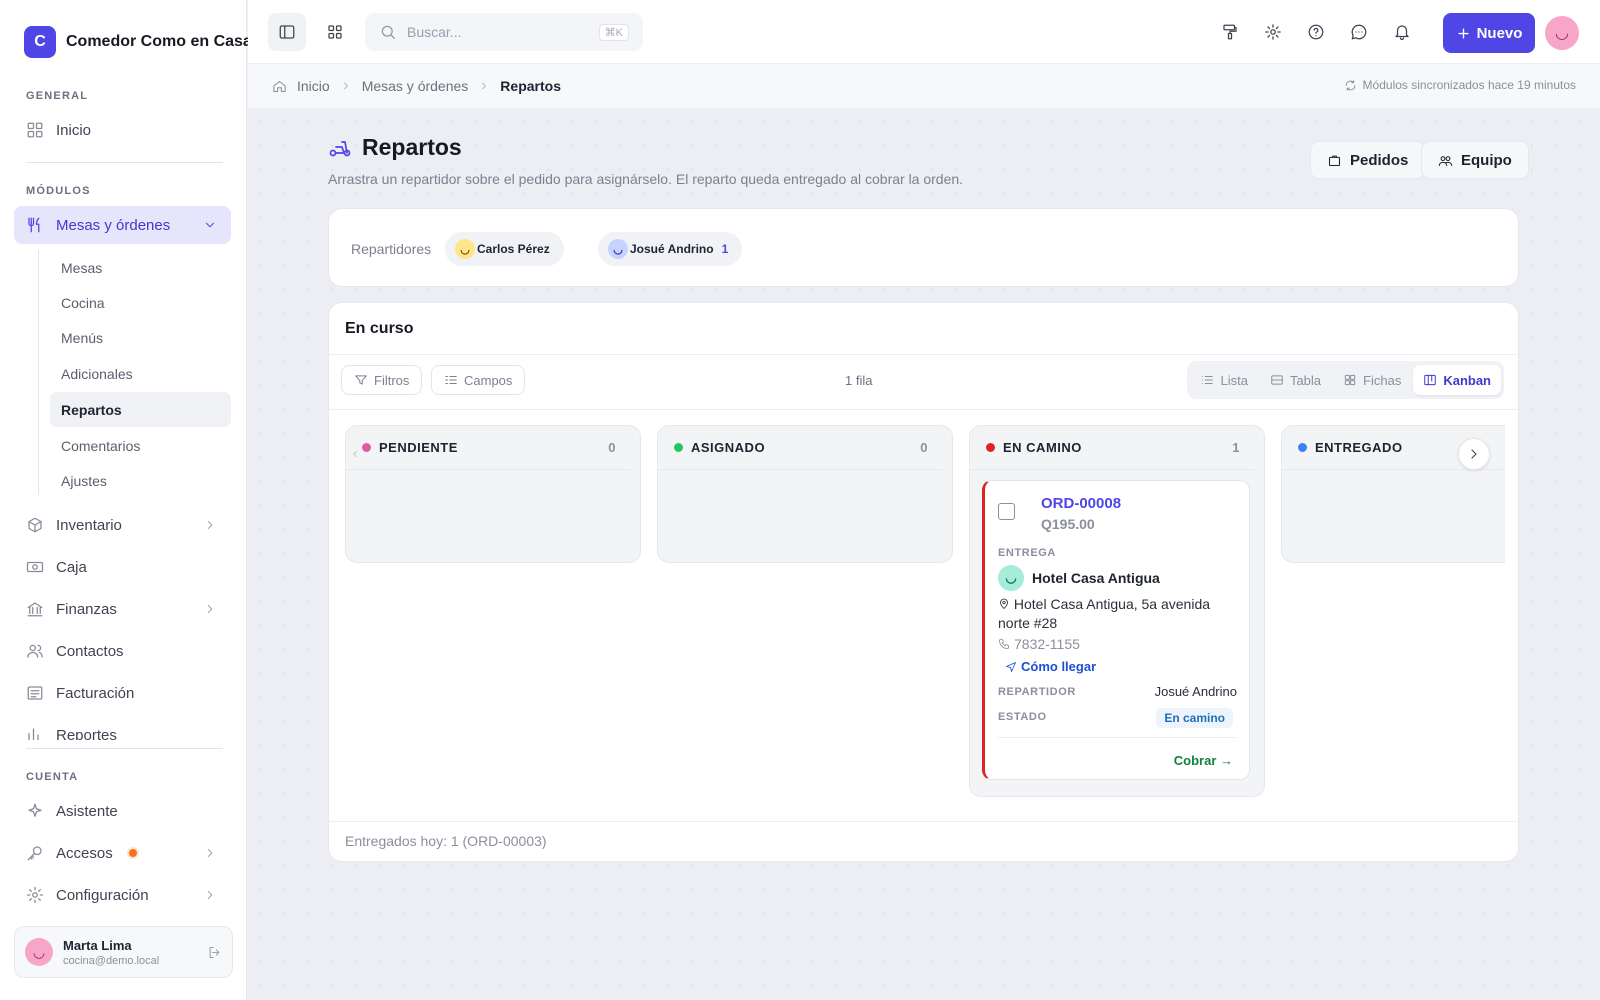 The width and height of the screenshot is (1600, 1000). Describe the element at coordinates (159, 41) in the screenshot. I see `brand-name: Comedor Como en Casa` at that location.